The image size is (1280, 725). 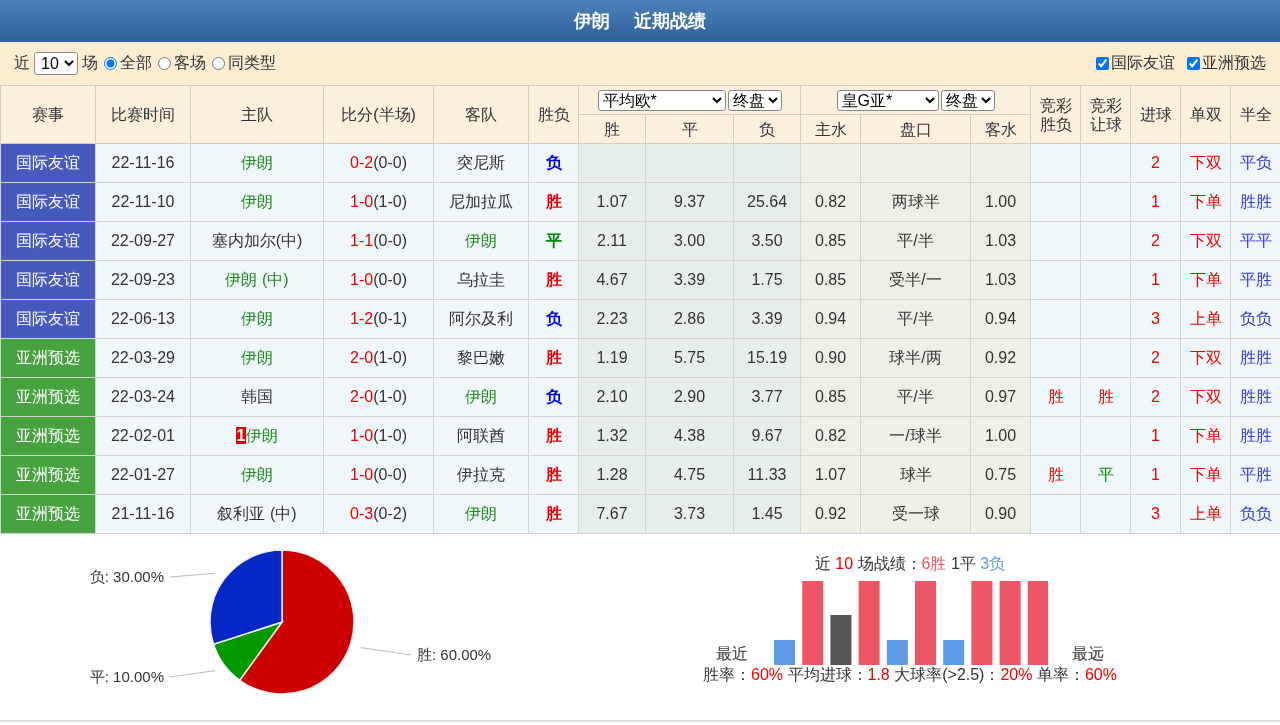 What do you see at coordinates (830, 202) in the screenshot?
I see `odds-cell: 0.82` at bounding box center [830, 202].